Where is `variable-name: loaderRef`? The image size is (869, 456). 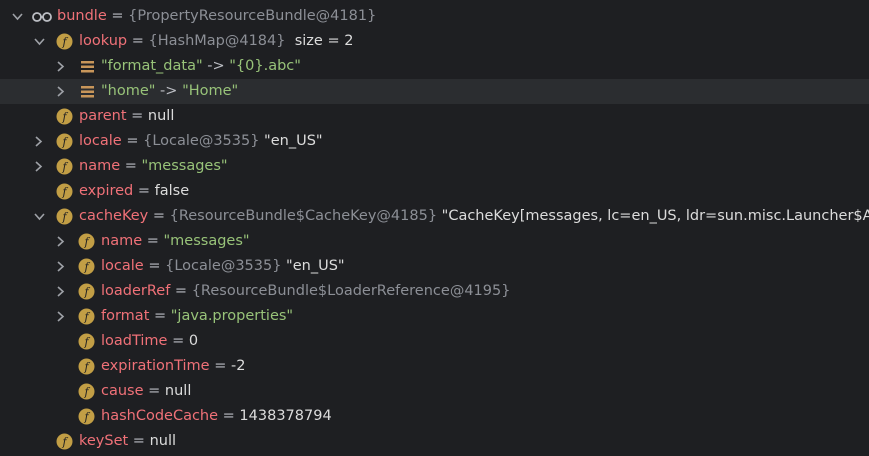 variable-name: loaderRef is located at coordinates (136, 291).